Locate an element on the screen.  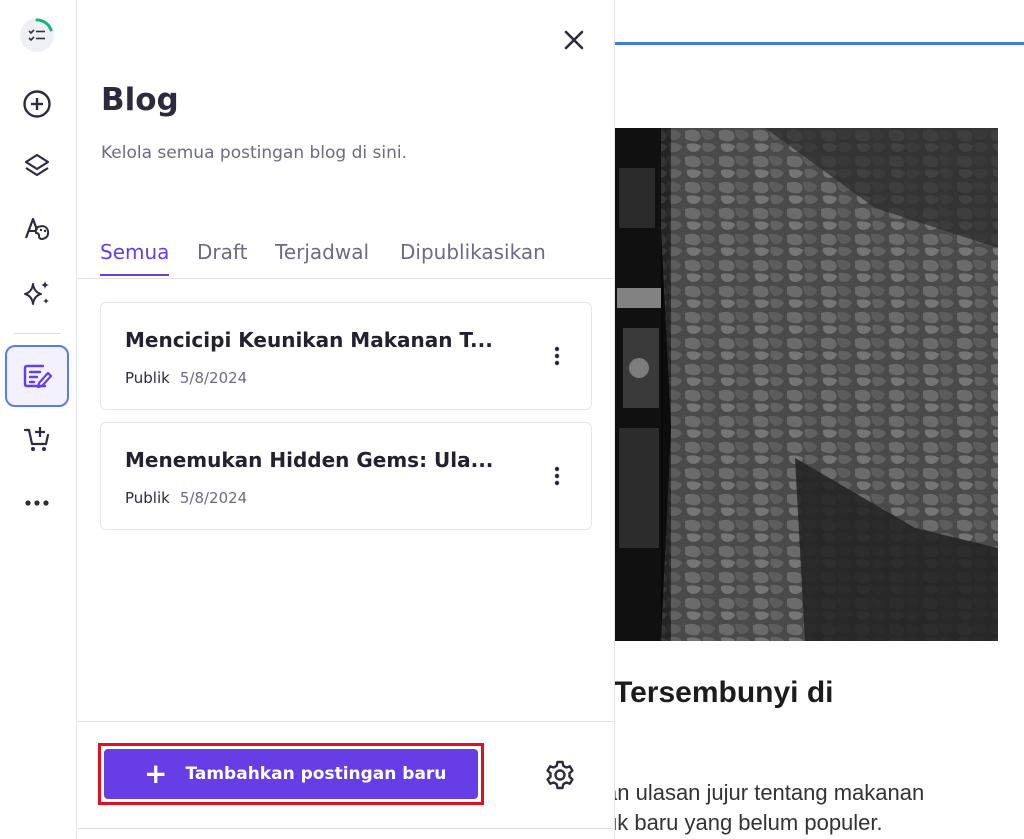
add-new-post-button: + Tambahkan postingan baru is located at coordinates (291, 774).